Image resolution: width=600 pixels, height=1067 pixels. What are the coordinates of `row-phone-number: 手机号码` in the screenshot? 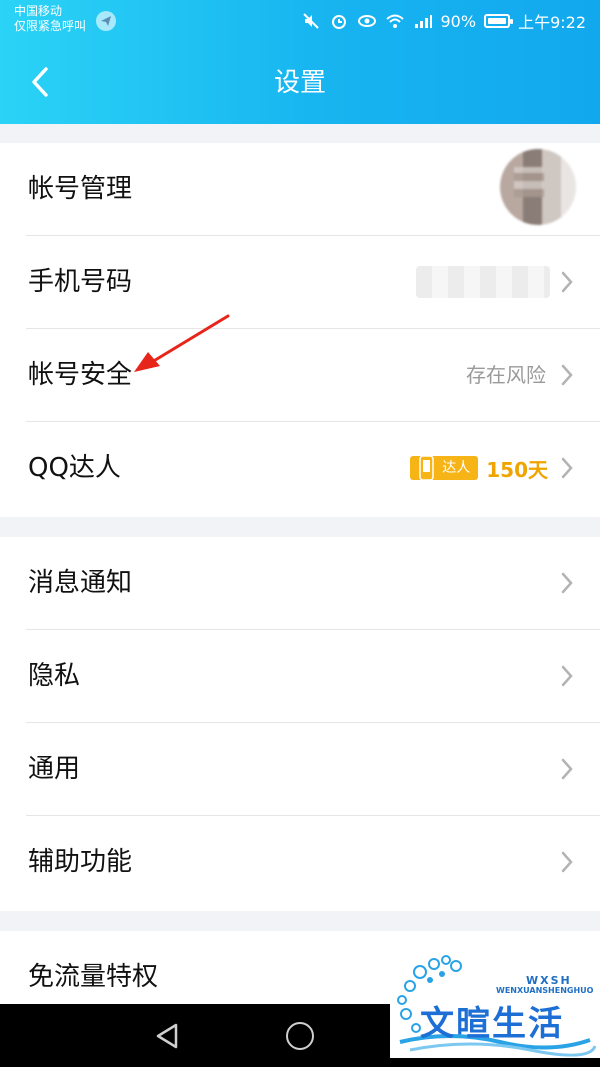 It's located at (300, 282).